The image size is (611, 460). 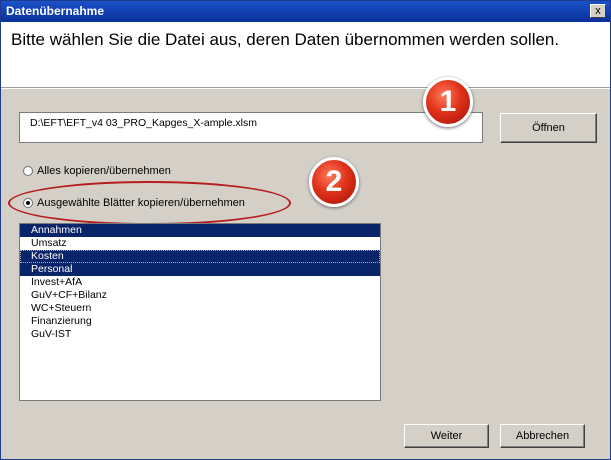 What do you see at coordinates (200, 243) in the screenshot?
I see `list-item: Umsatz` at bounding box center [200, 243].